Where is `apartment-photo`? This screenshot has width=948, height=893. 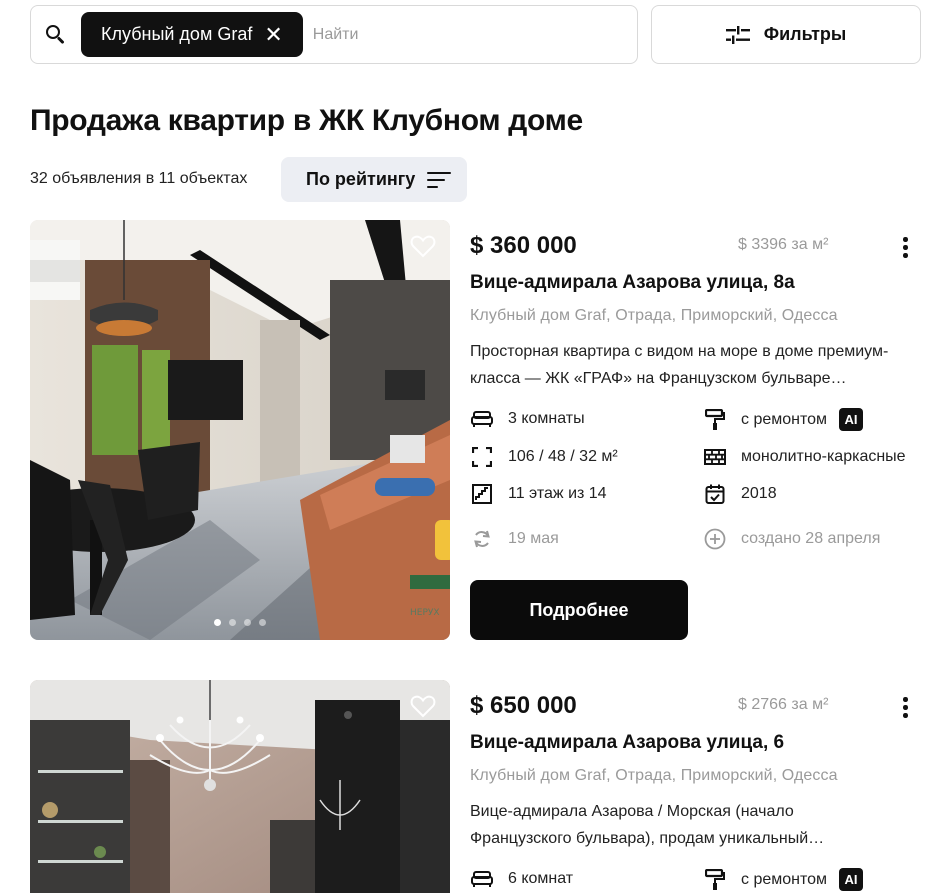
apartment-photo is located at coordinates (240, 786).